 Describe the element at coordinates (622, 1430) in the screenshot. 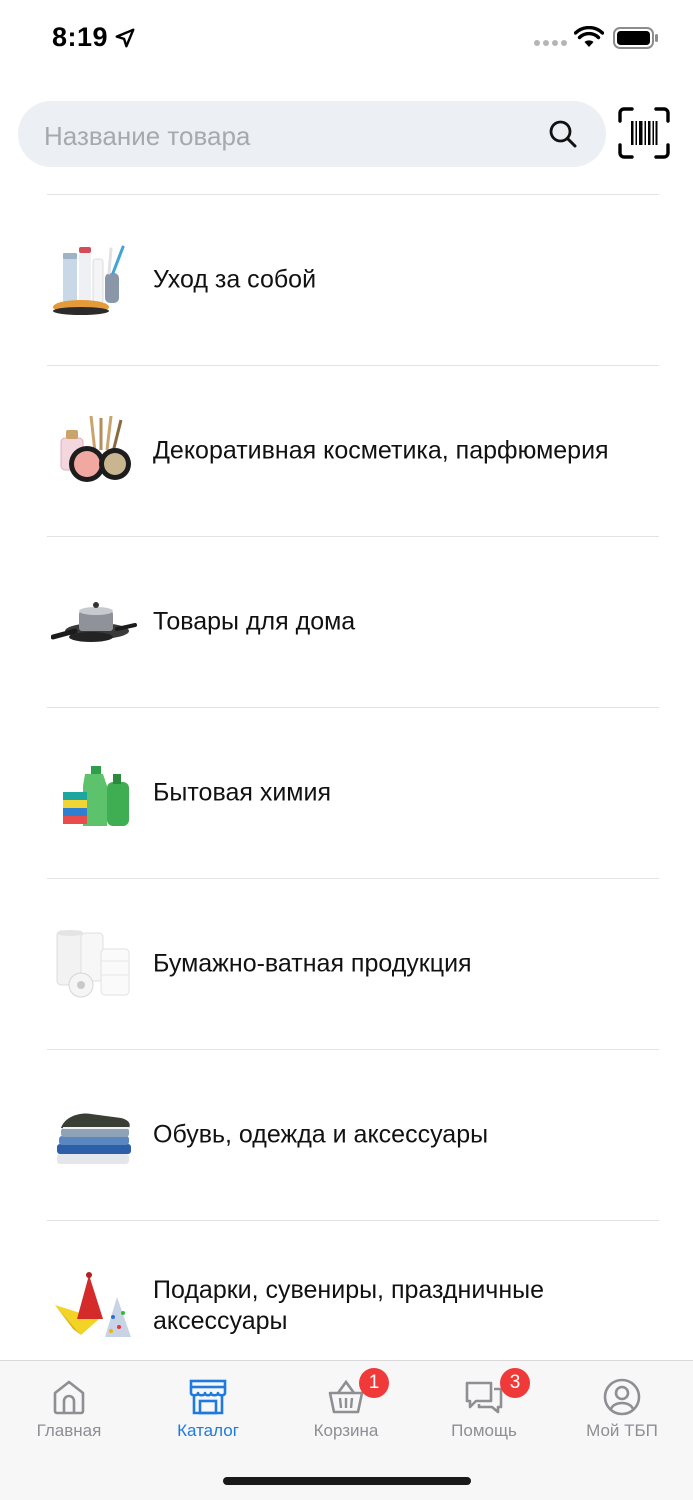

I see `tab-label: Мой ТБП` at that location.